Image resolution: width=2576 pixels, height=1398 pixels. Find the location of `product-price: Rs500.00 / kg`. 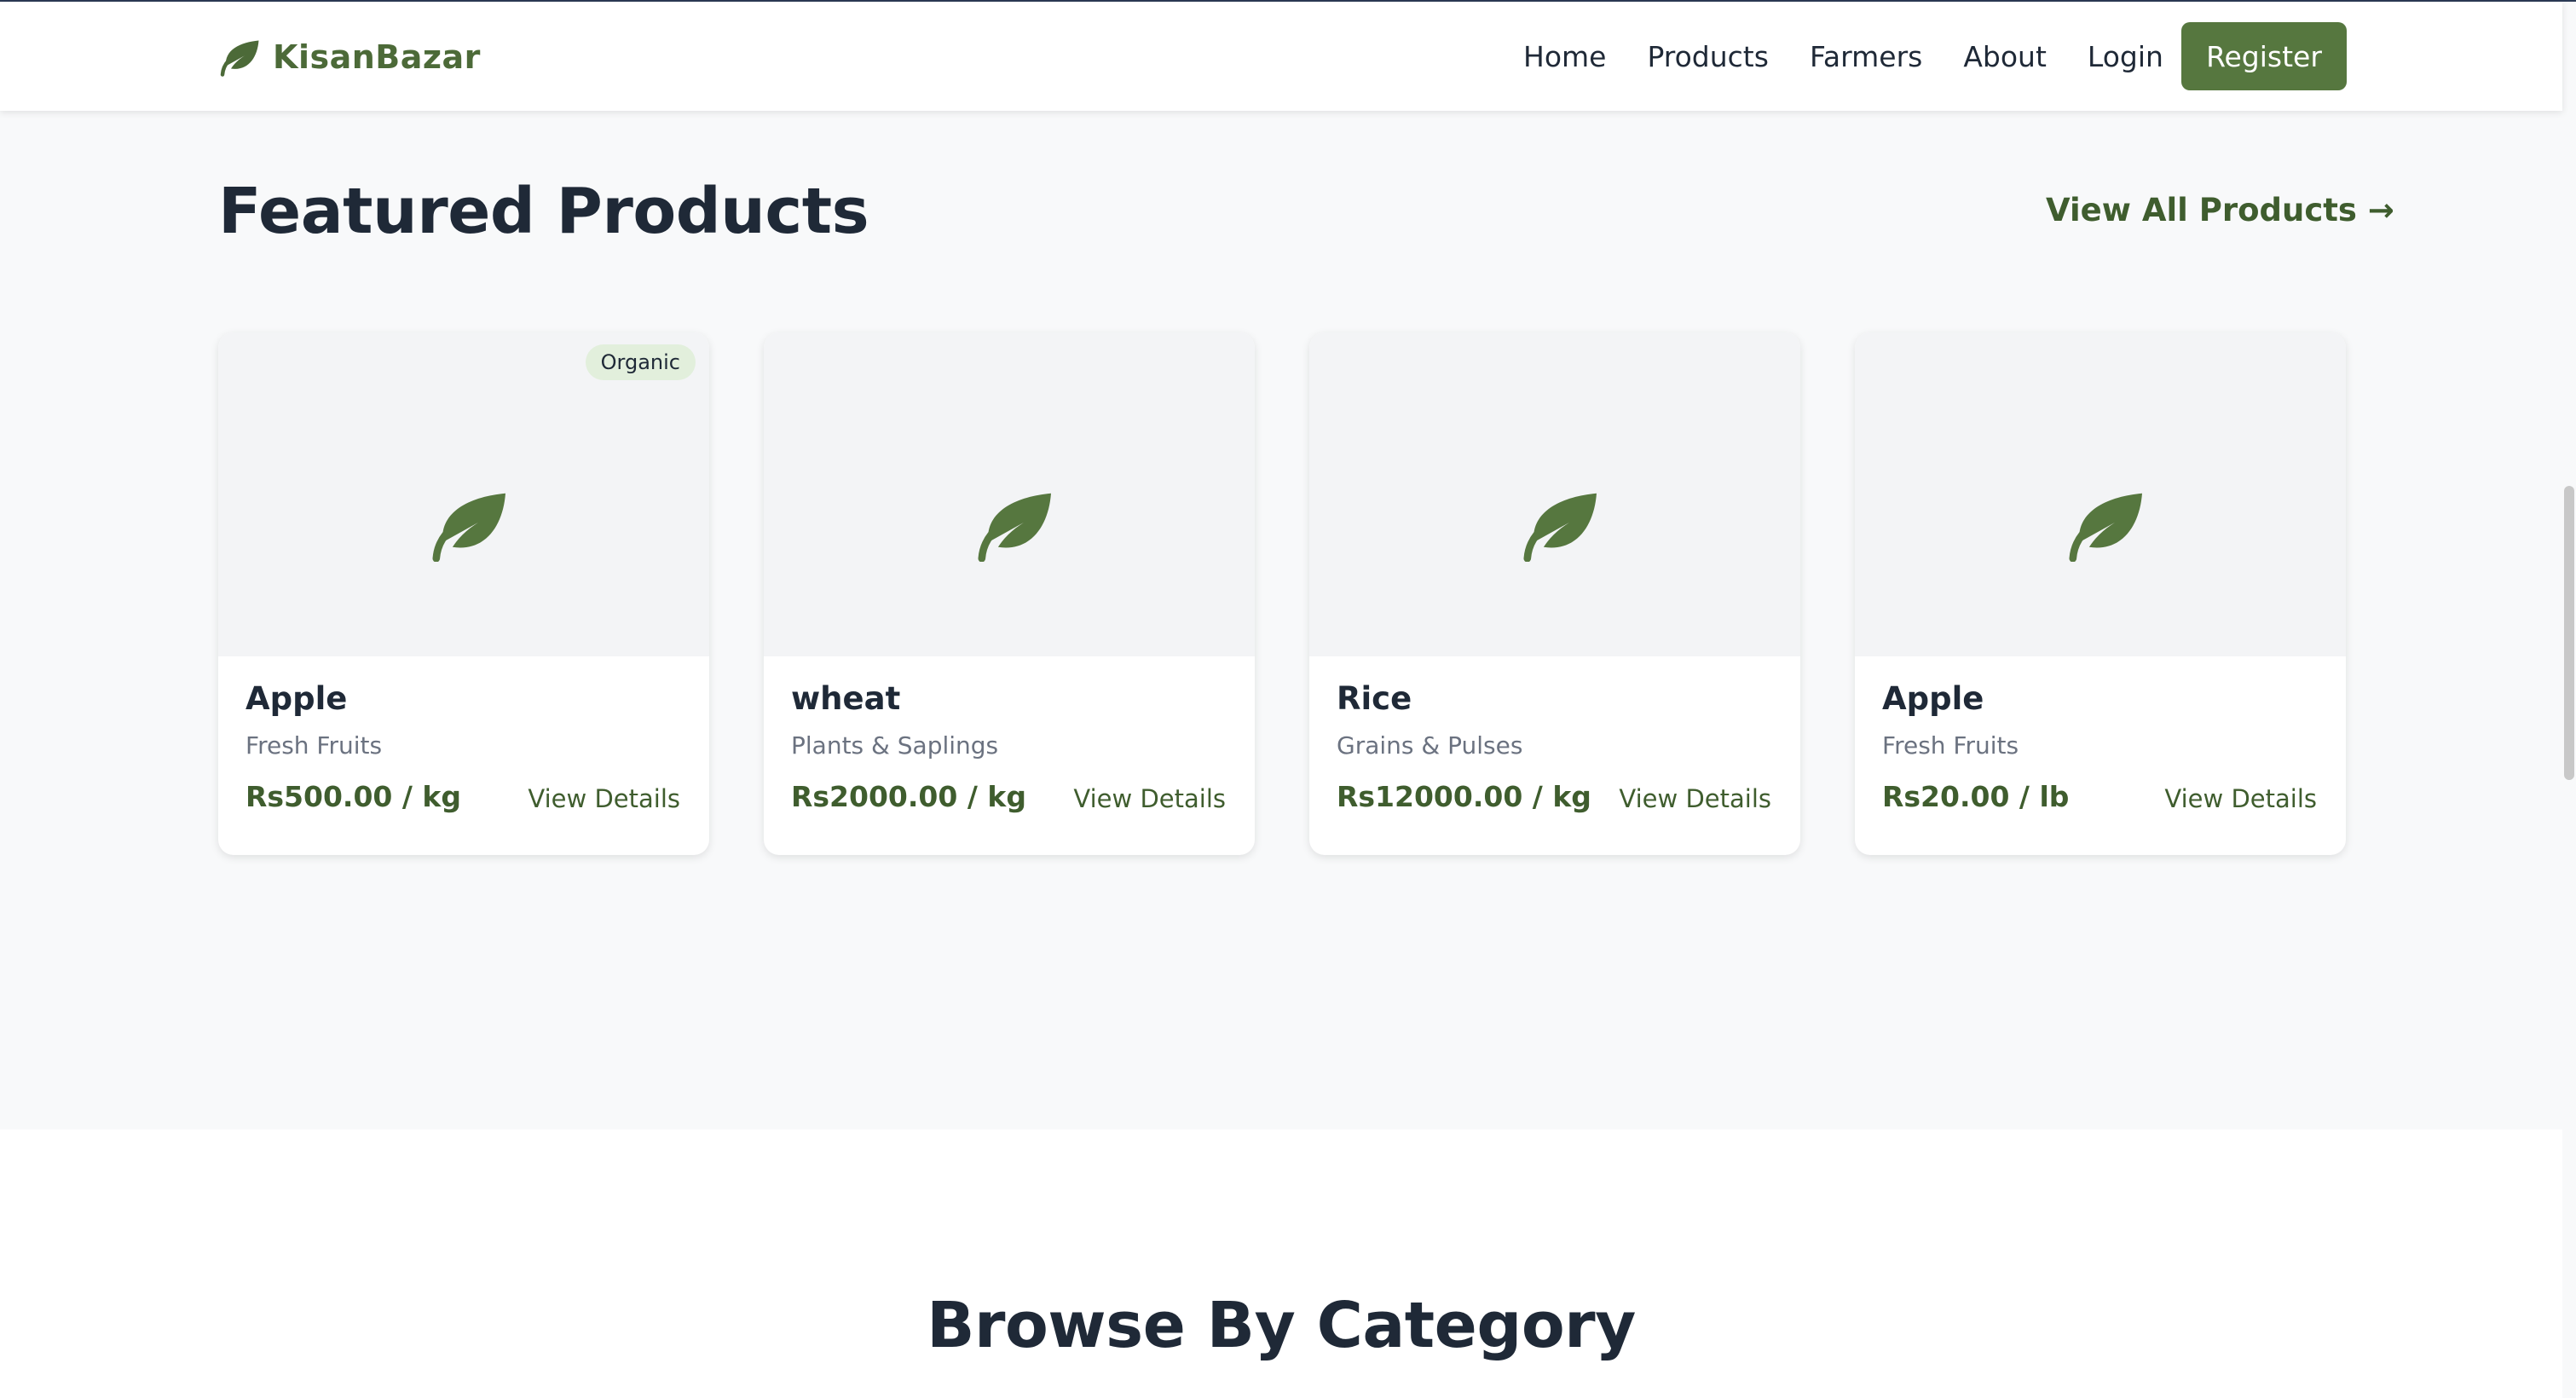

product-price: Rs500.00 / kg is located at coordinates (353, 797).